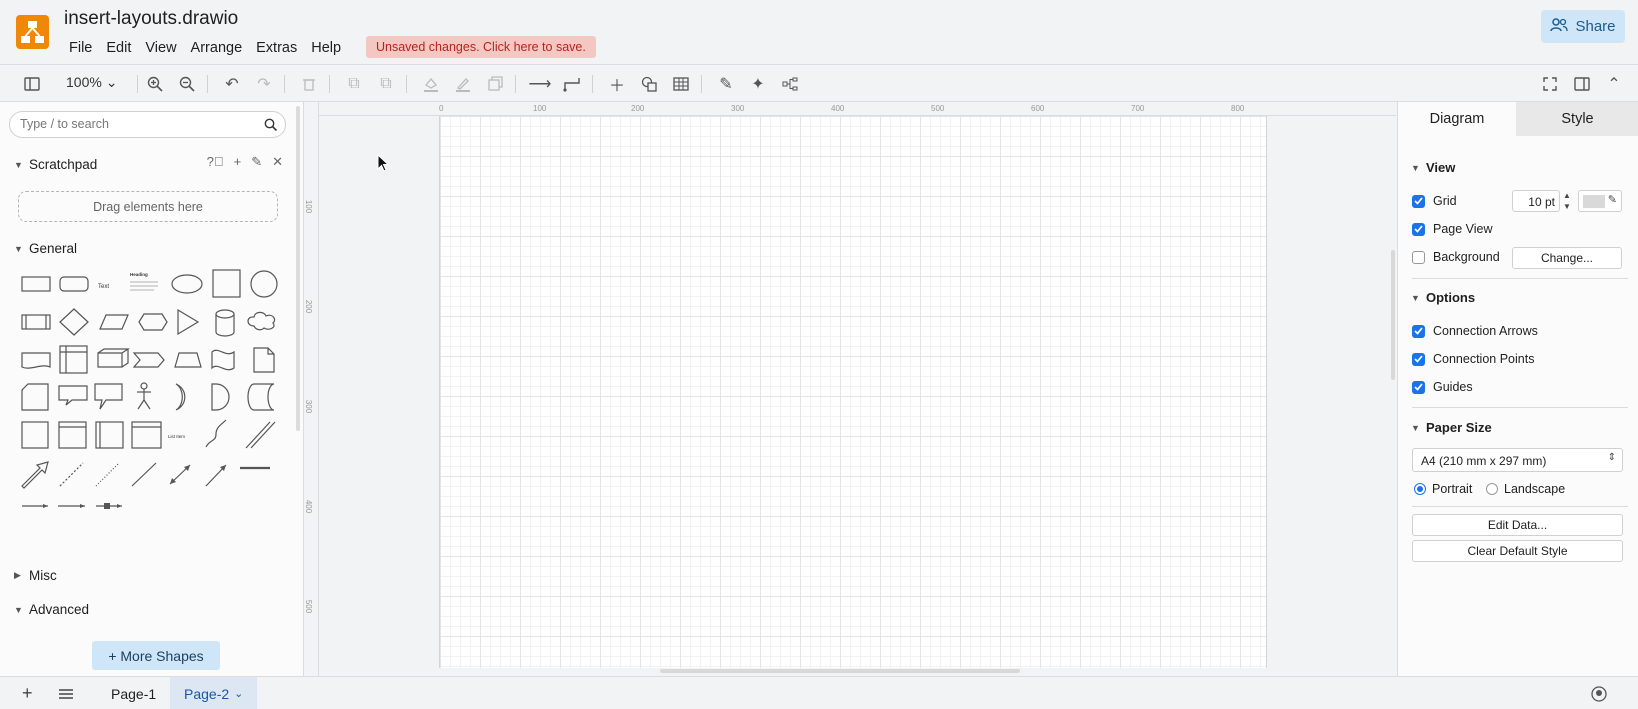 The width and height of the screenshot is (1638, 709). Describe the element at coordinates (354, 84) in the screenshot. I see `to-front-icon: ⧉` at that location.